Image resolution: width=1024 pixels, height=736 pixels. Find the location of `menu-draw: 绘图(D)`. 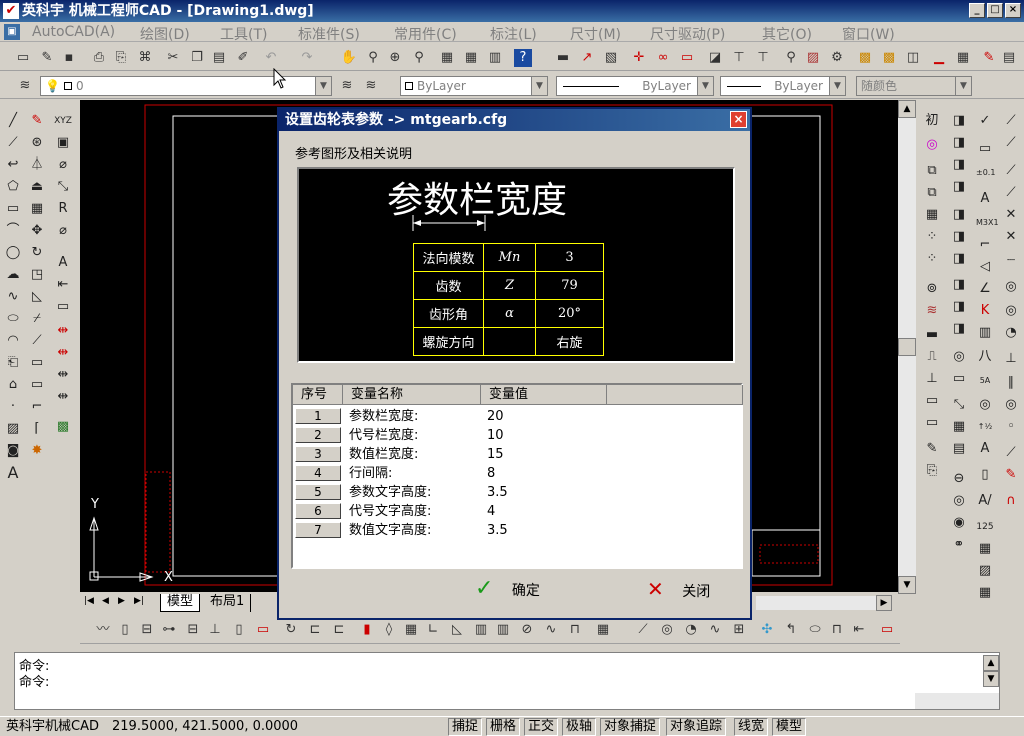

menu-draw: 绘图(D) is located at coordinates (165, 34).